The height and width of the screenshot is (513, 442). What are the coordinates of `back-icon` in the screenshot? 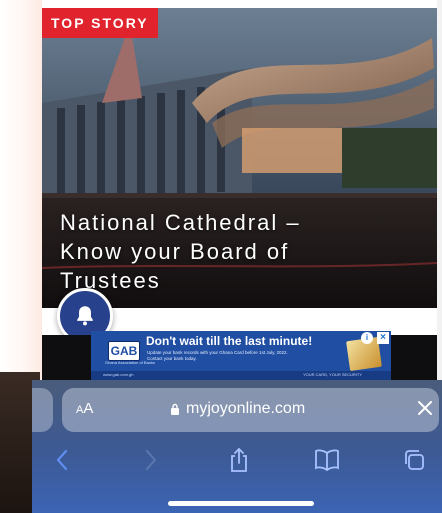 It's located at (62, 460).